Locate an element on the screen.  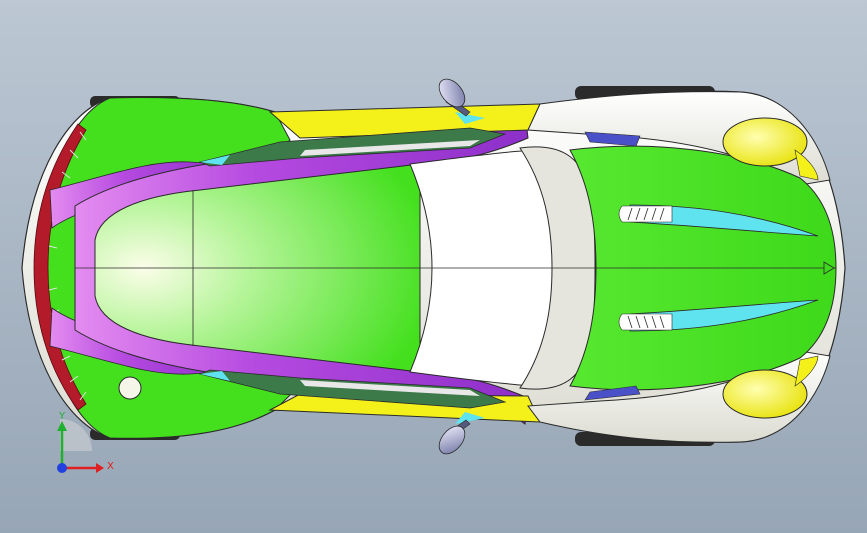
fuel-cap is located at coordinates (130, 388).